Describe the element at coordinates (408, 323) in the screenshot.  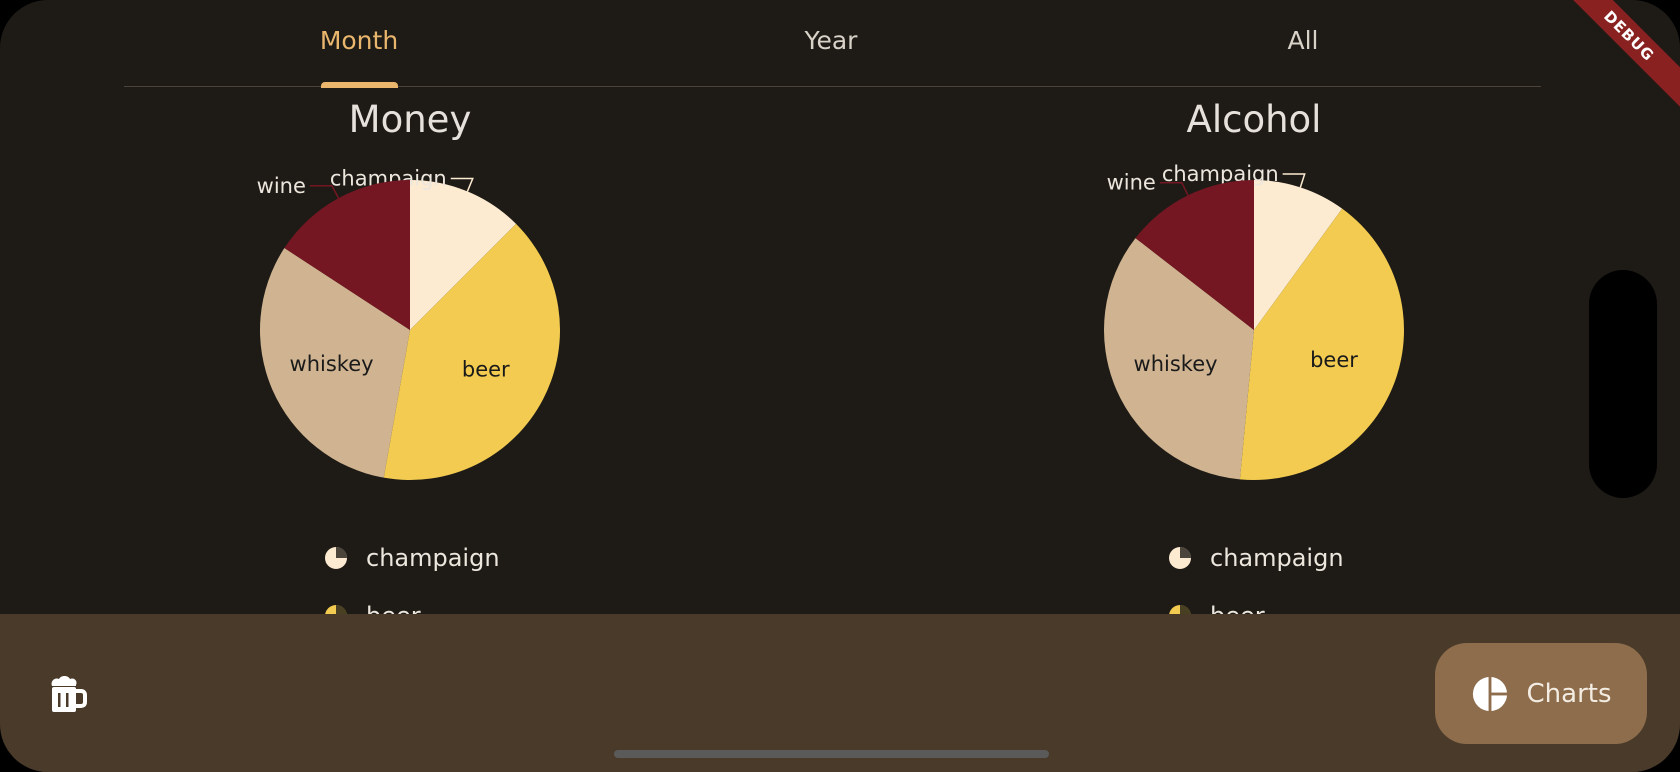
I see `money-pie-chart: champaignbeerwhiskeywine` at that location.